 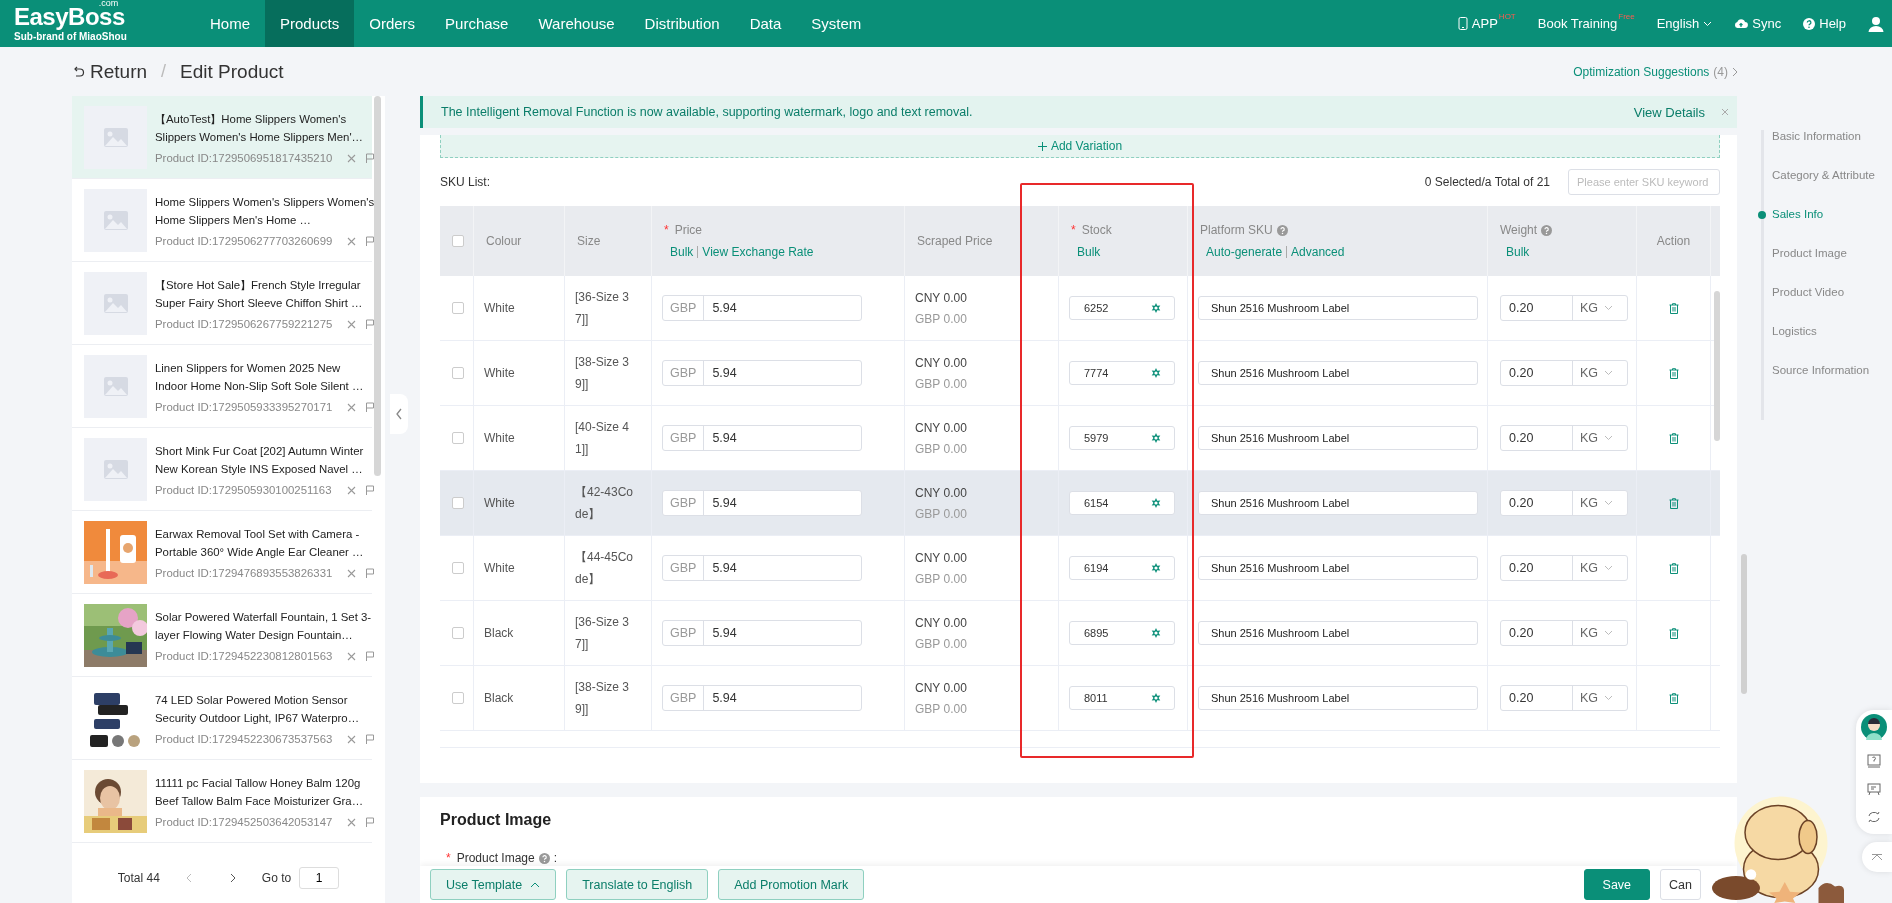 What do you see at coordinates (1824, 23) in the screenshot?
I see `toolbar-item: Help` at bounding box center [1824, 23].